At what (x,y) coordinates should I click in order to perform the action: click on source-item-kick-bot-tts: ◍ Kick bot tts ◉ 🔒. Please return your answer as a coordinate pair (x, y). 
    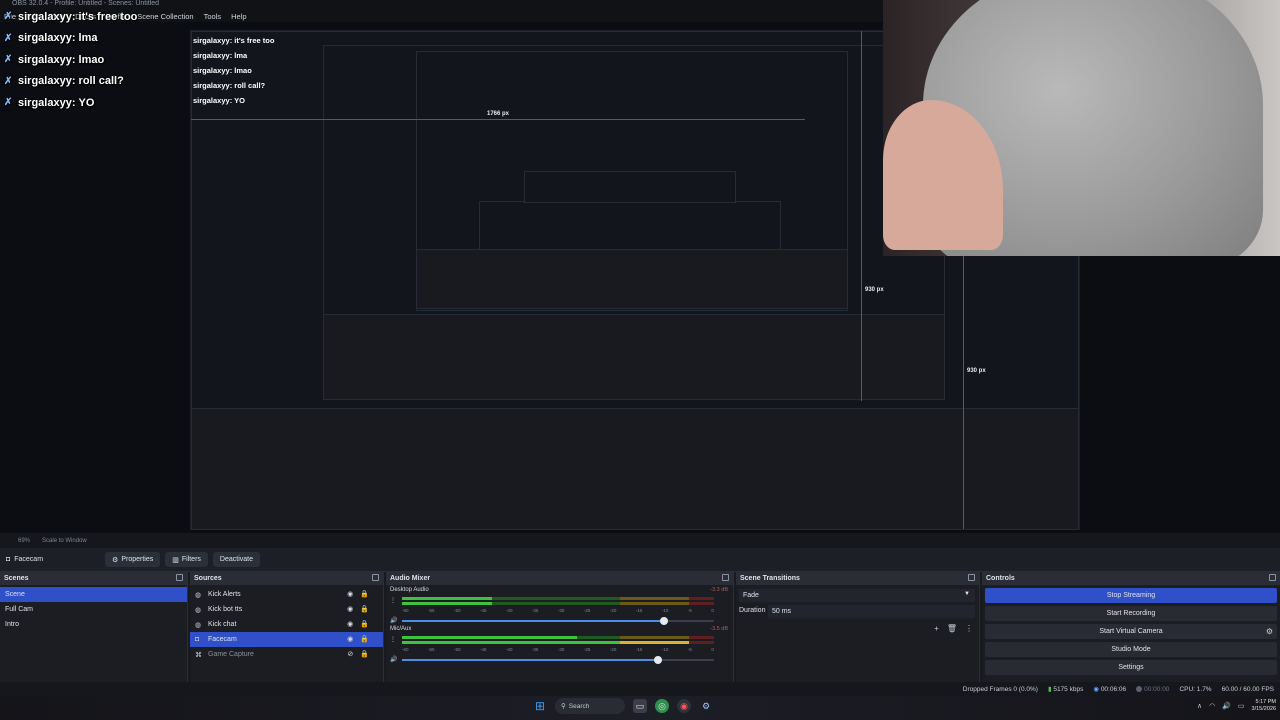
    Looking at the image, I should click on (286, 609).